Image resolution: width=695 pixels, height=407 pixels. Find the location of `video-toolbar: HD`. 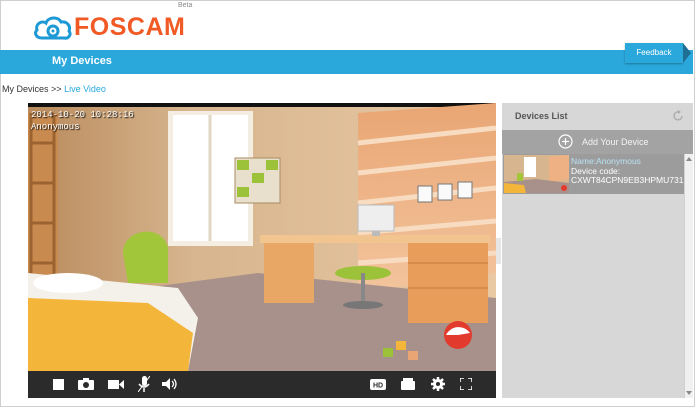

video-toolbar: HD is located at coordinates (262, 384).